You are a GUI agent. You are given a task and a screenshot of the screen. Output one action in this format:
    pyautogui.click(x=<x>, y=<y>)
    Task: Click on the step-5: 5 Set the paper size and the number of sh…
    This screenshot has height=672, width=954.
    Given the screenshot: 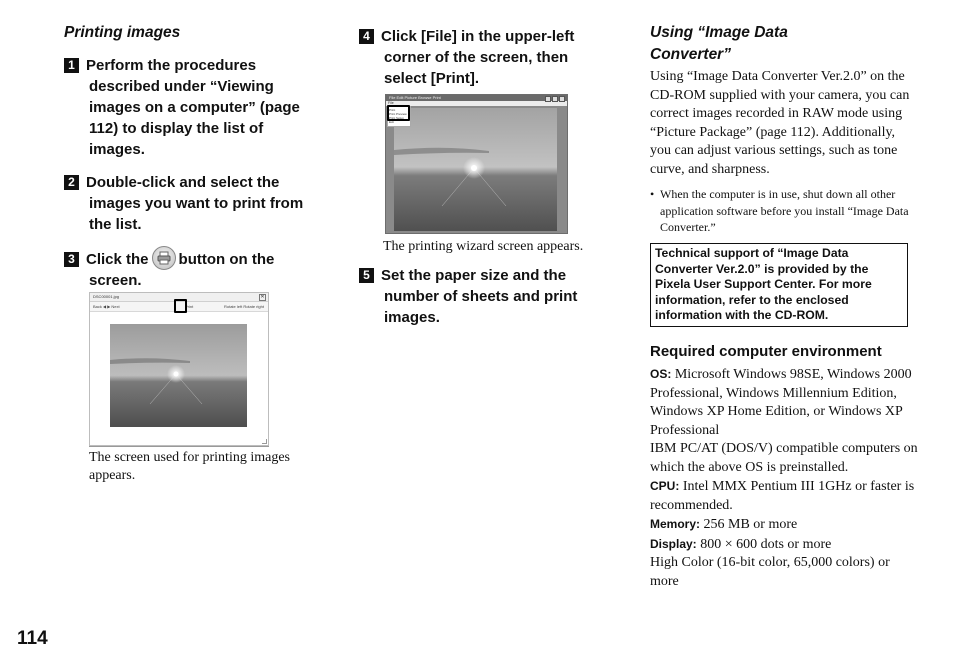 What is the action you would take?
    pyautogui.click(x=484, y=296)
    